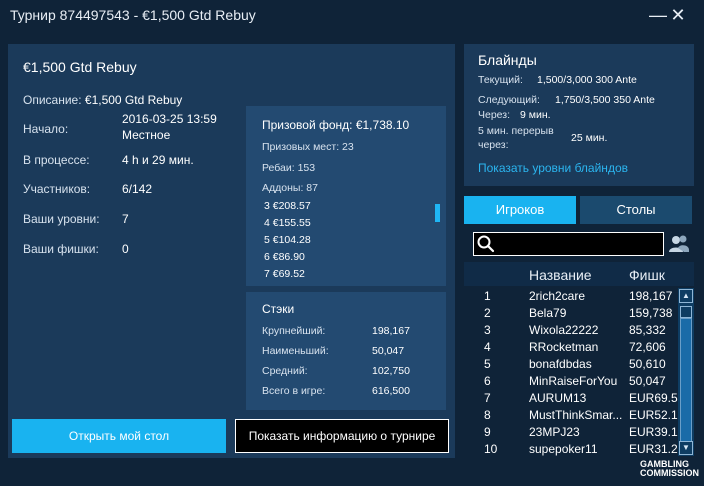  I want to click on levels-value: 7, so click(125, 219).